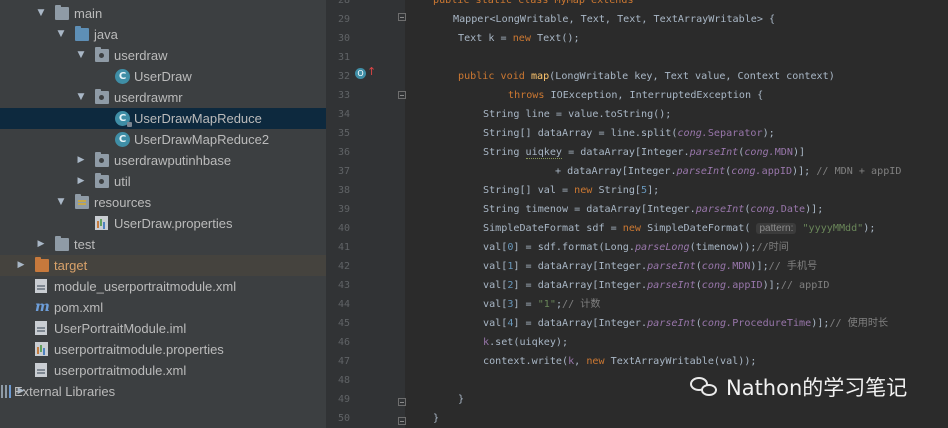 Image resolution: width=948 pixels, height=428 pixels. I want to click on tree-item: userportraitmodule.xml, so click(163, 370).